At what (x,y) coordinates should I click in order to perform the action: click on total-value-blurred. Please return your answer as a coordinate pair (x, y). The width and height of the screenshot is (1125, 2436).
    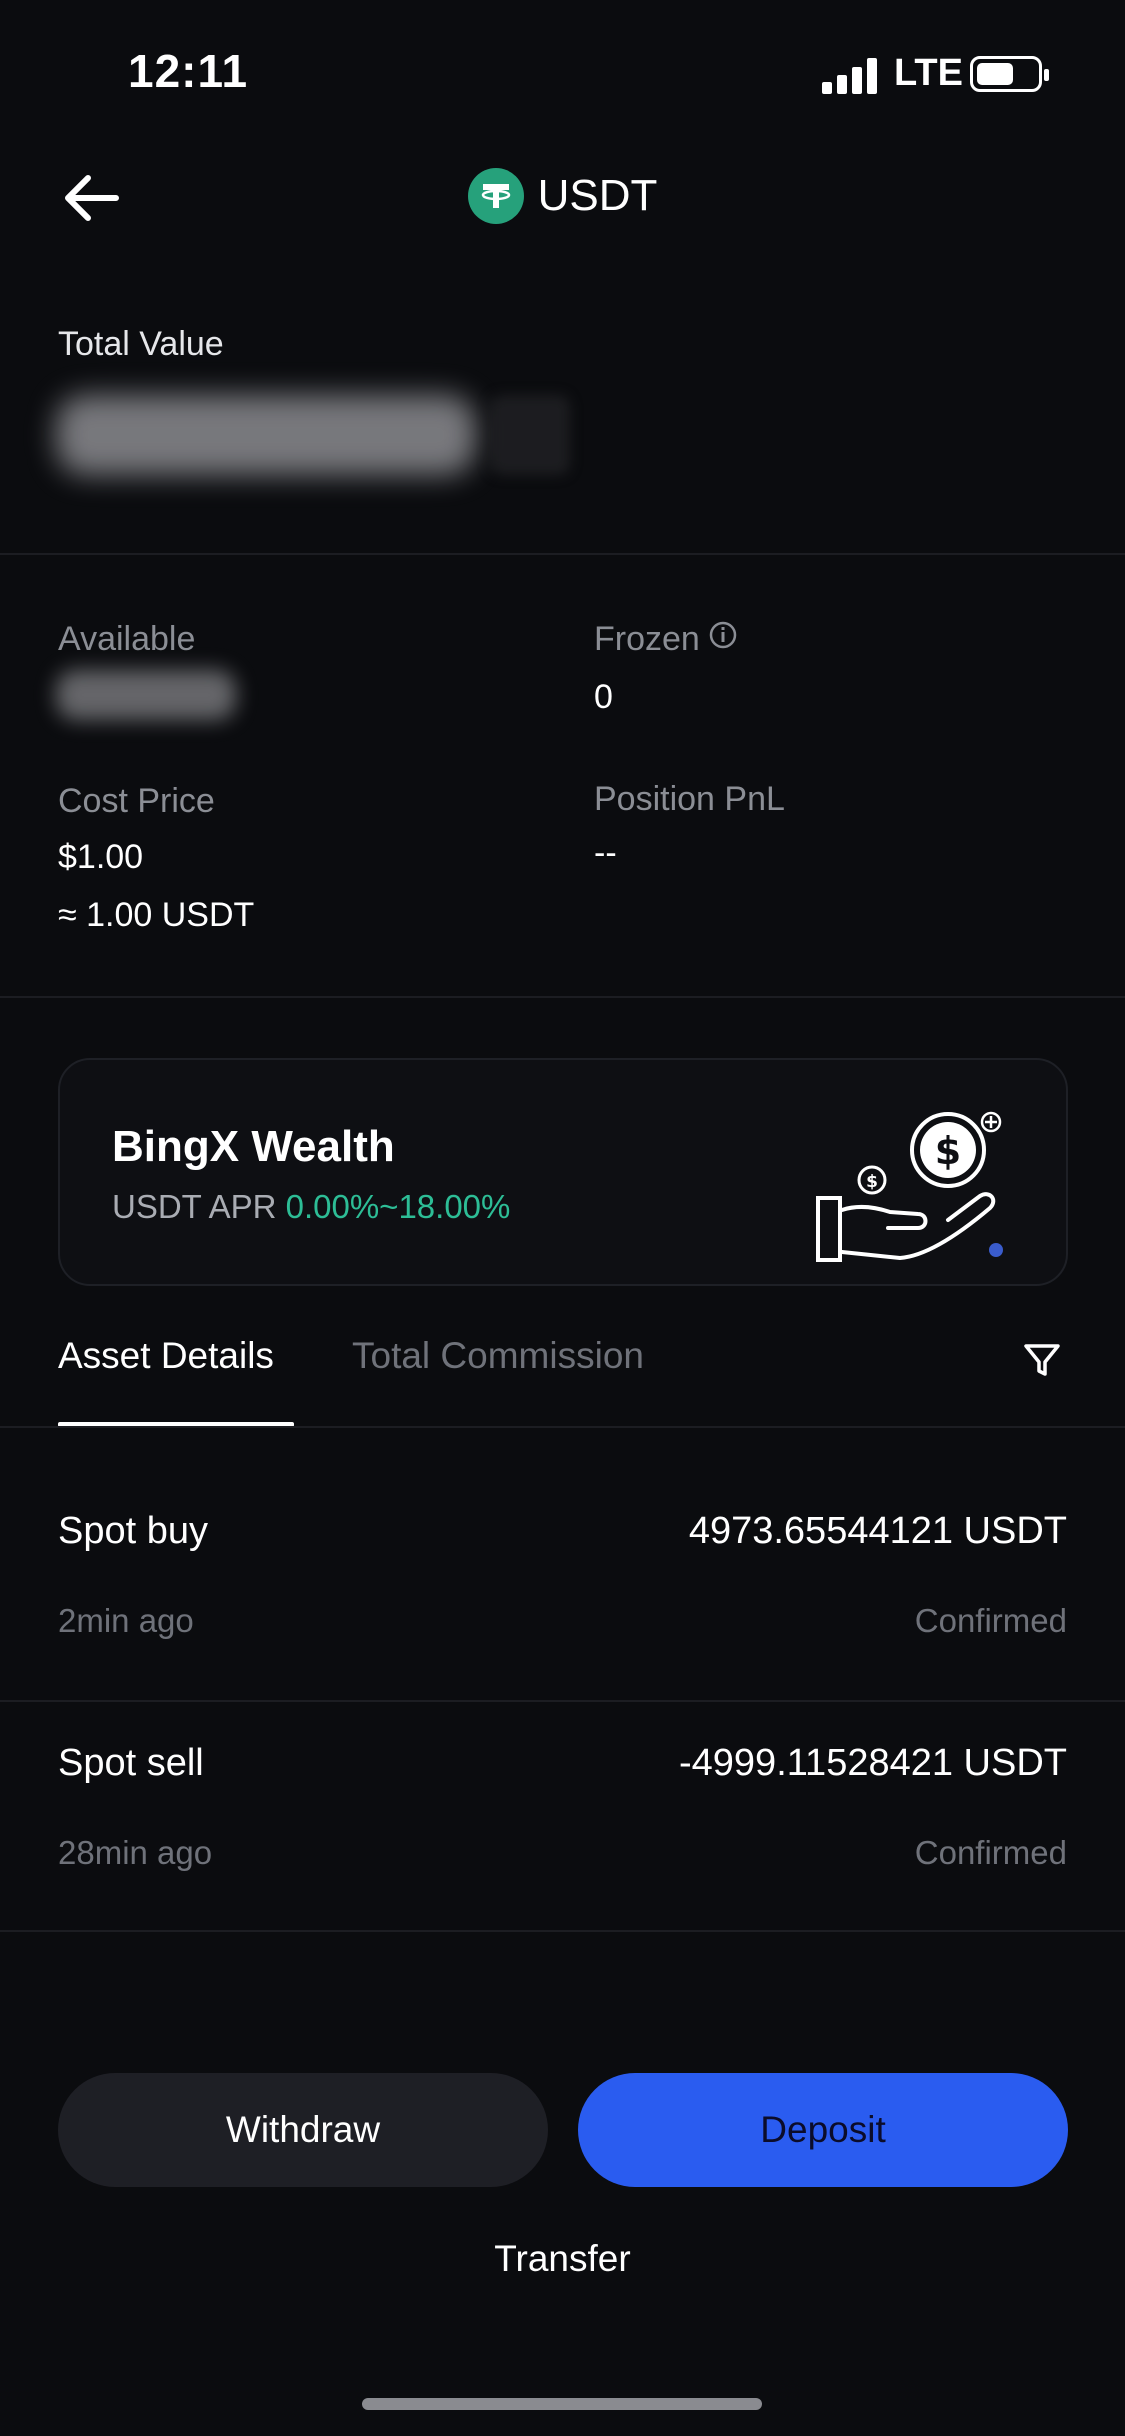
    Looking at the image, I should click on (266, 435).